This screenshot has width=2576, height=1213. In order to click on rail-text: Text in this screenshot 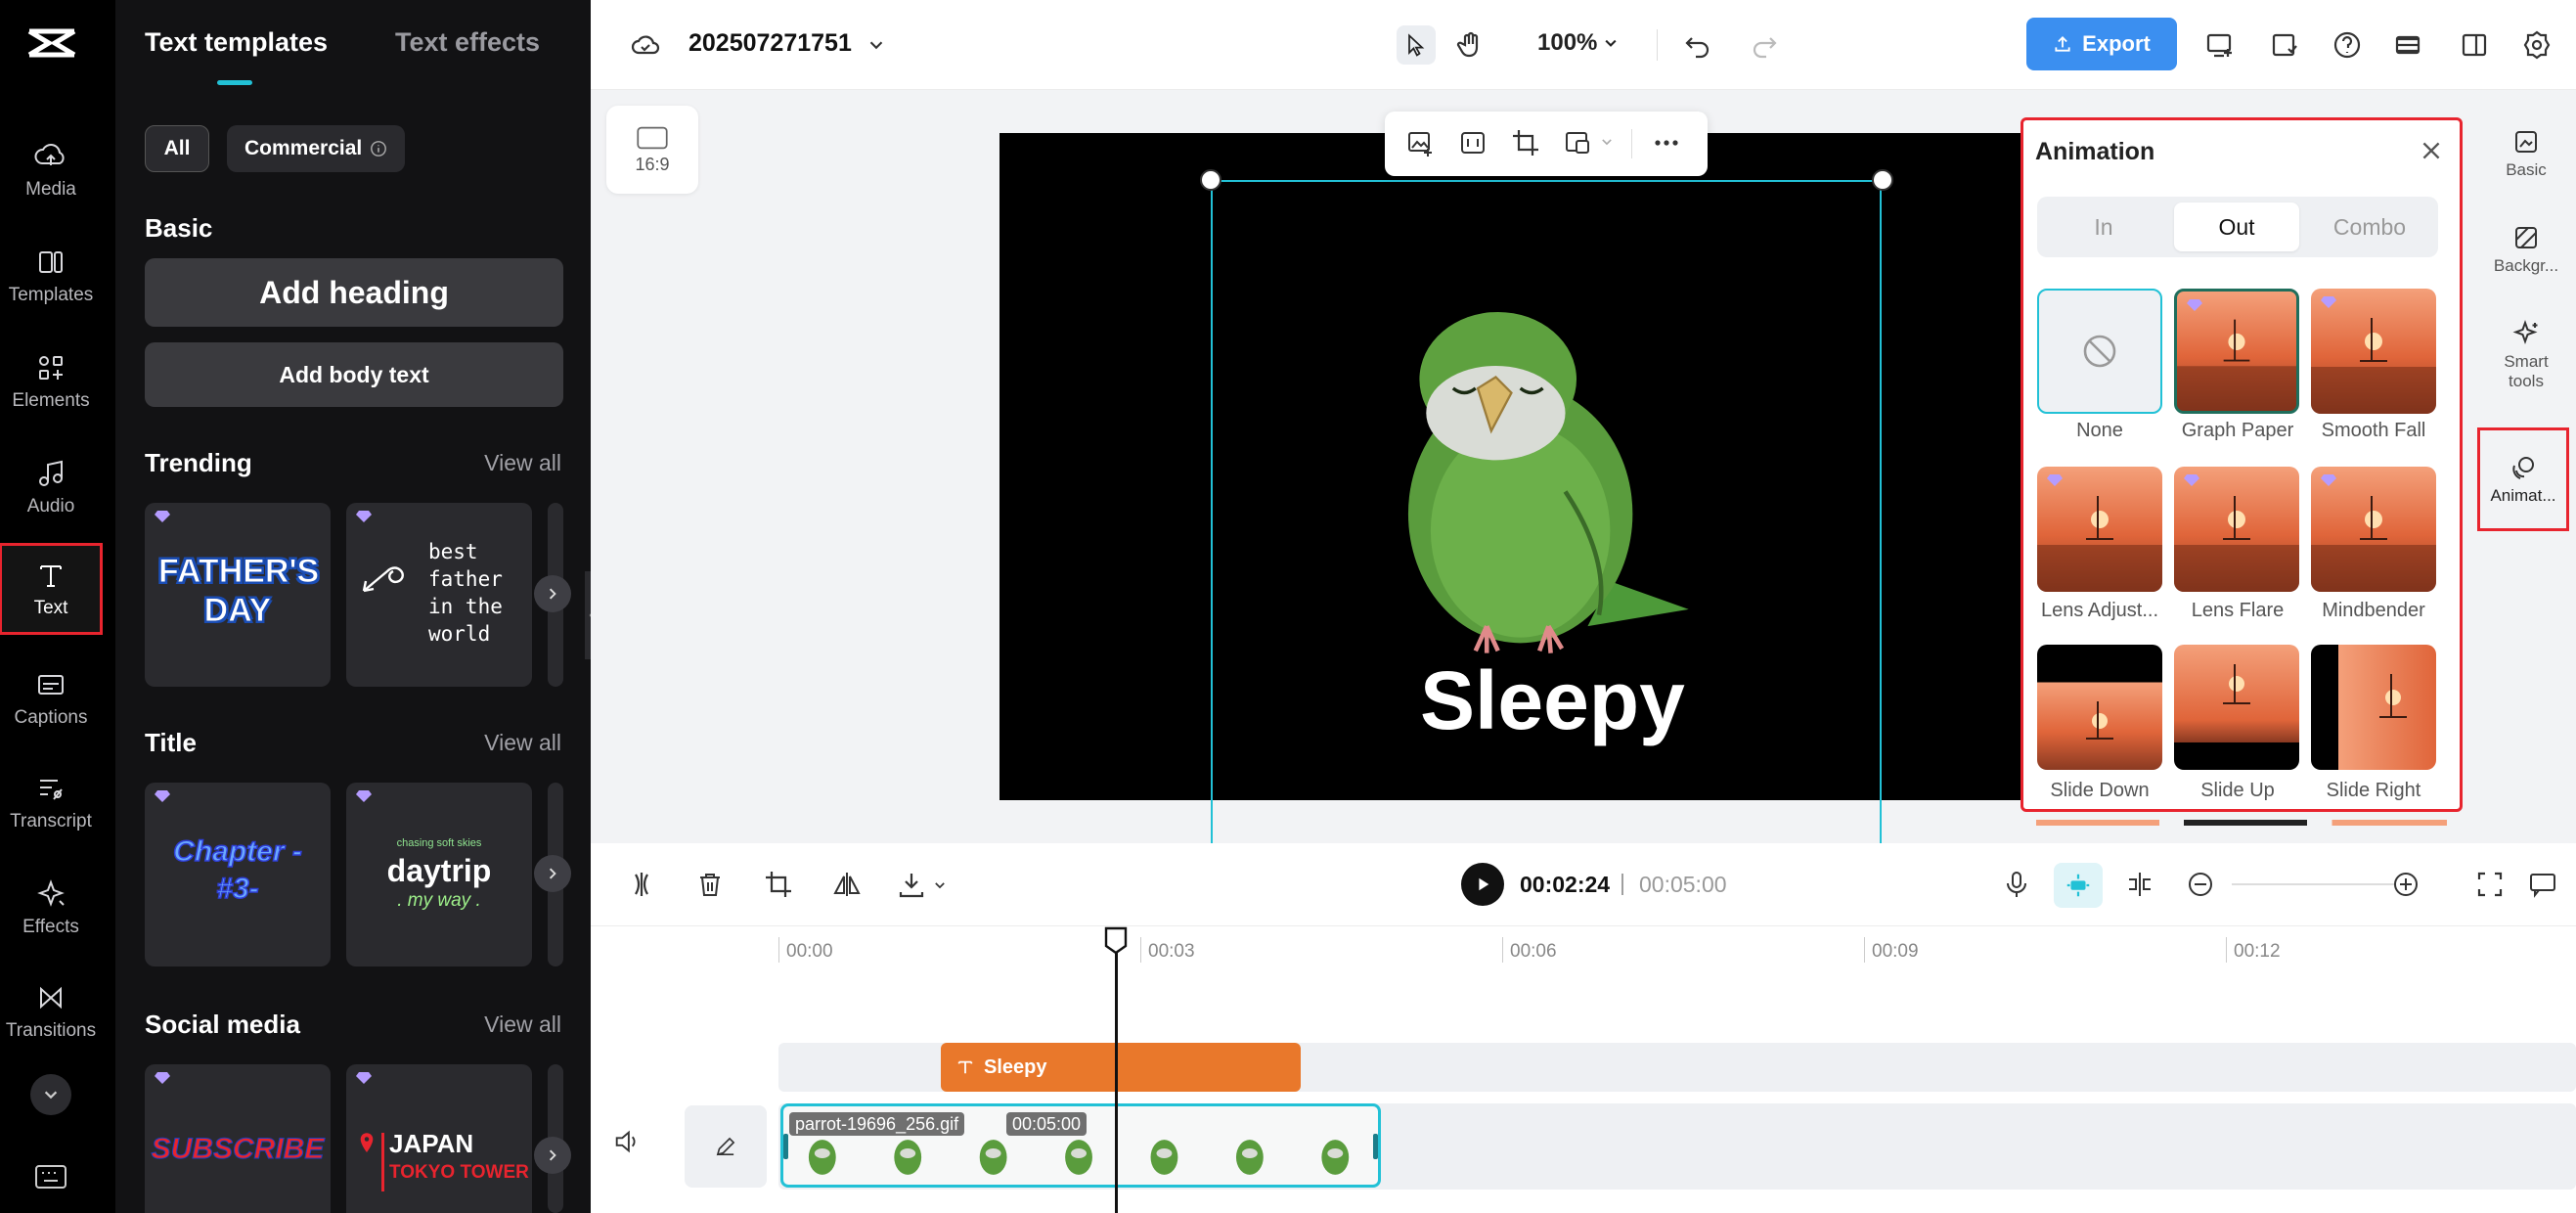, I will do `click(52, 589)`.